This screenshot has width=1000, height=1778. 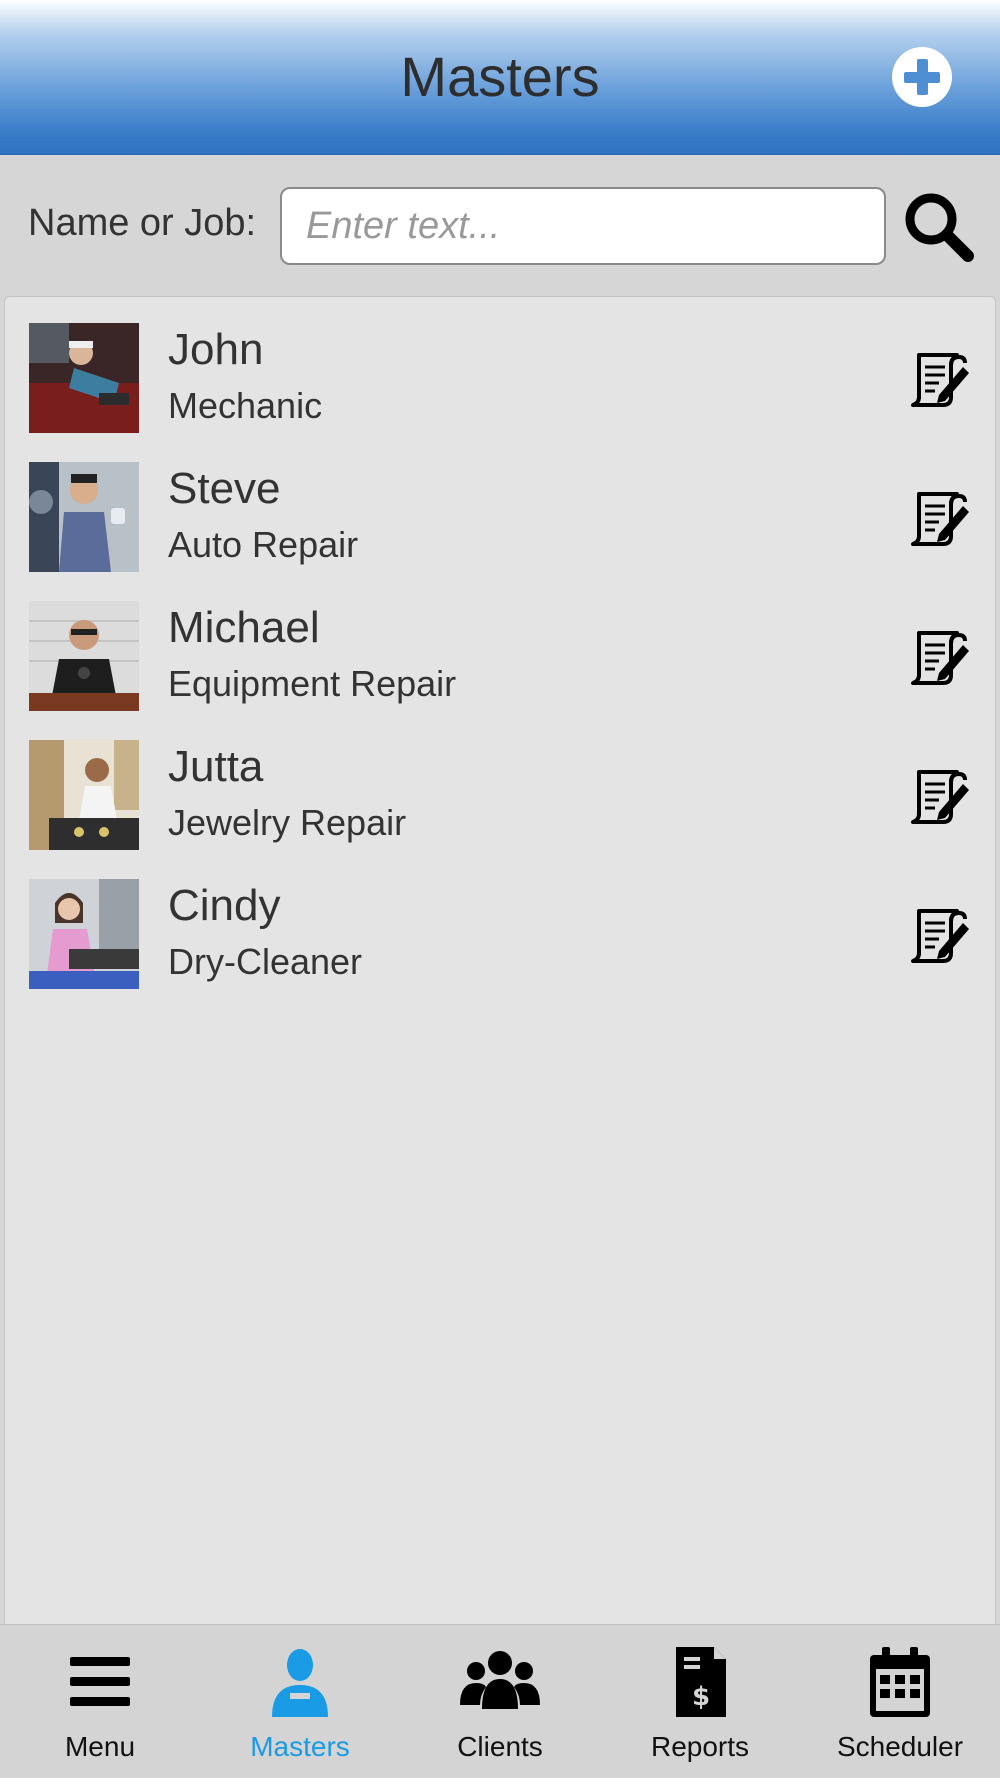 What do you see at coordinates (100, 1746) in the screenshot?
I see `tab-label: Menu` at bounding box center [100, 1746].